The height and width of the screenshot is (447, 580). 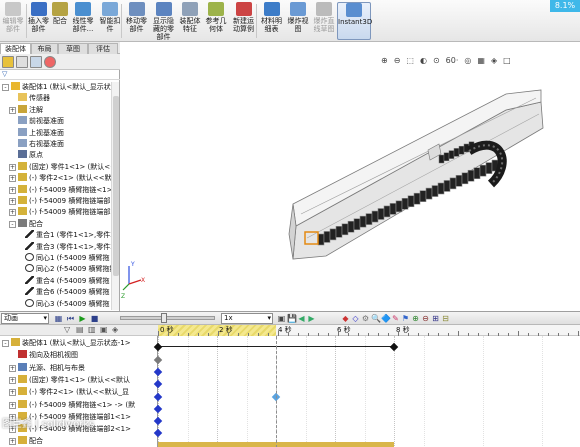 I want to click on tree-item: 重合6 (f-54009 横臂拖, so click(x=64, y=292).